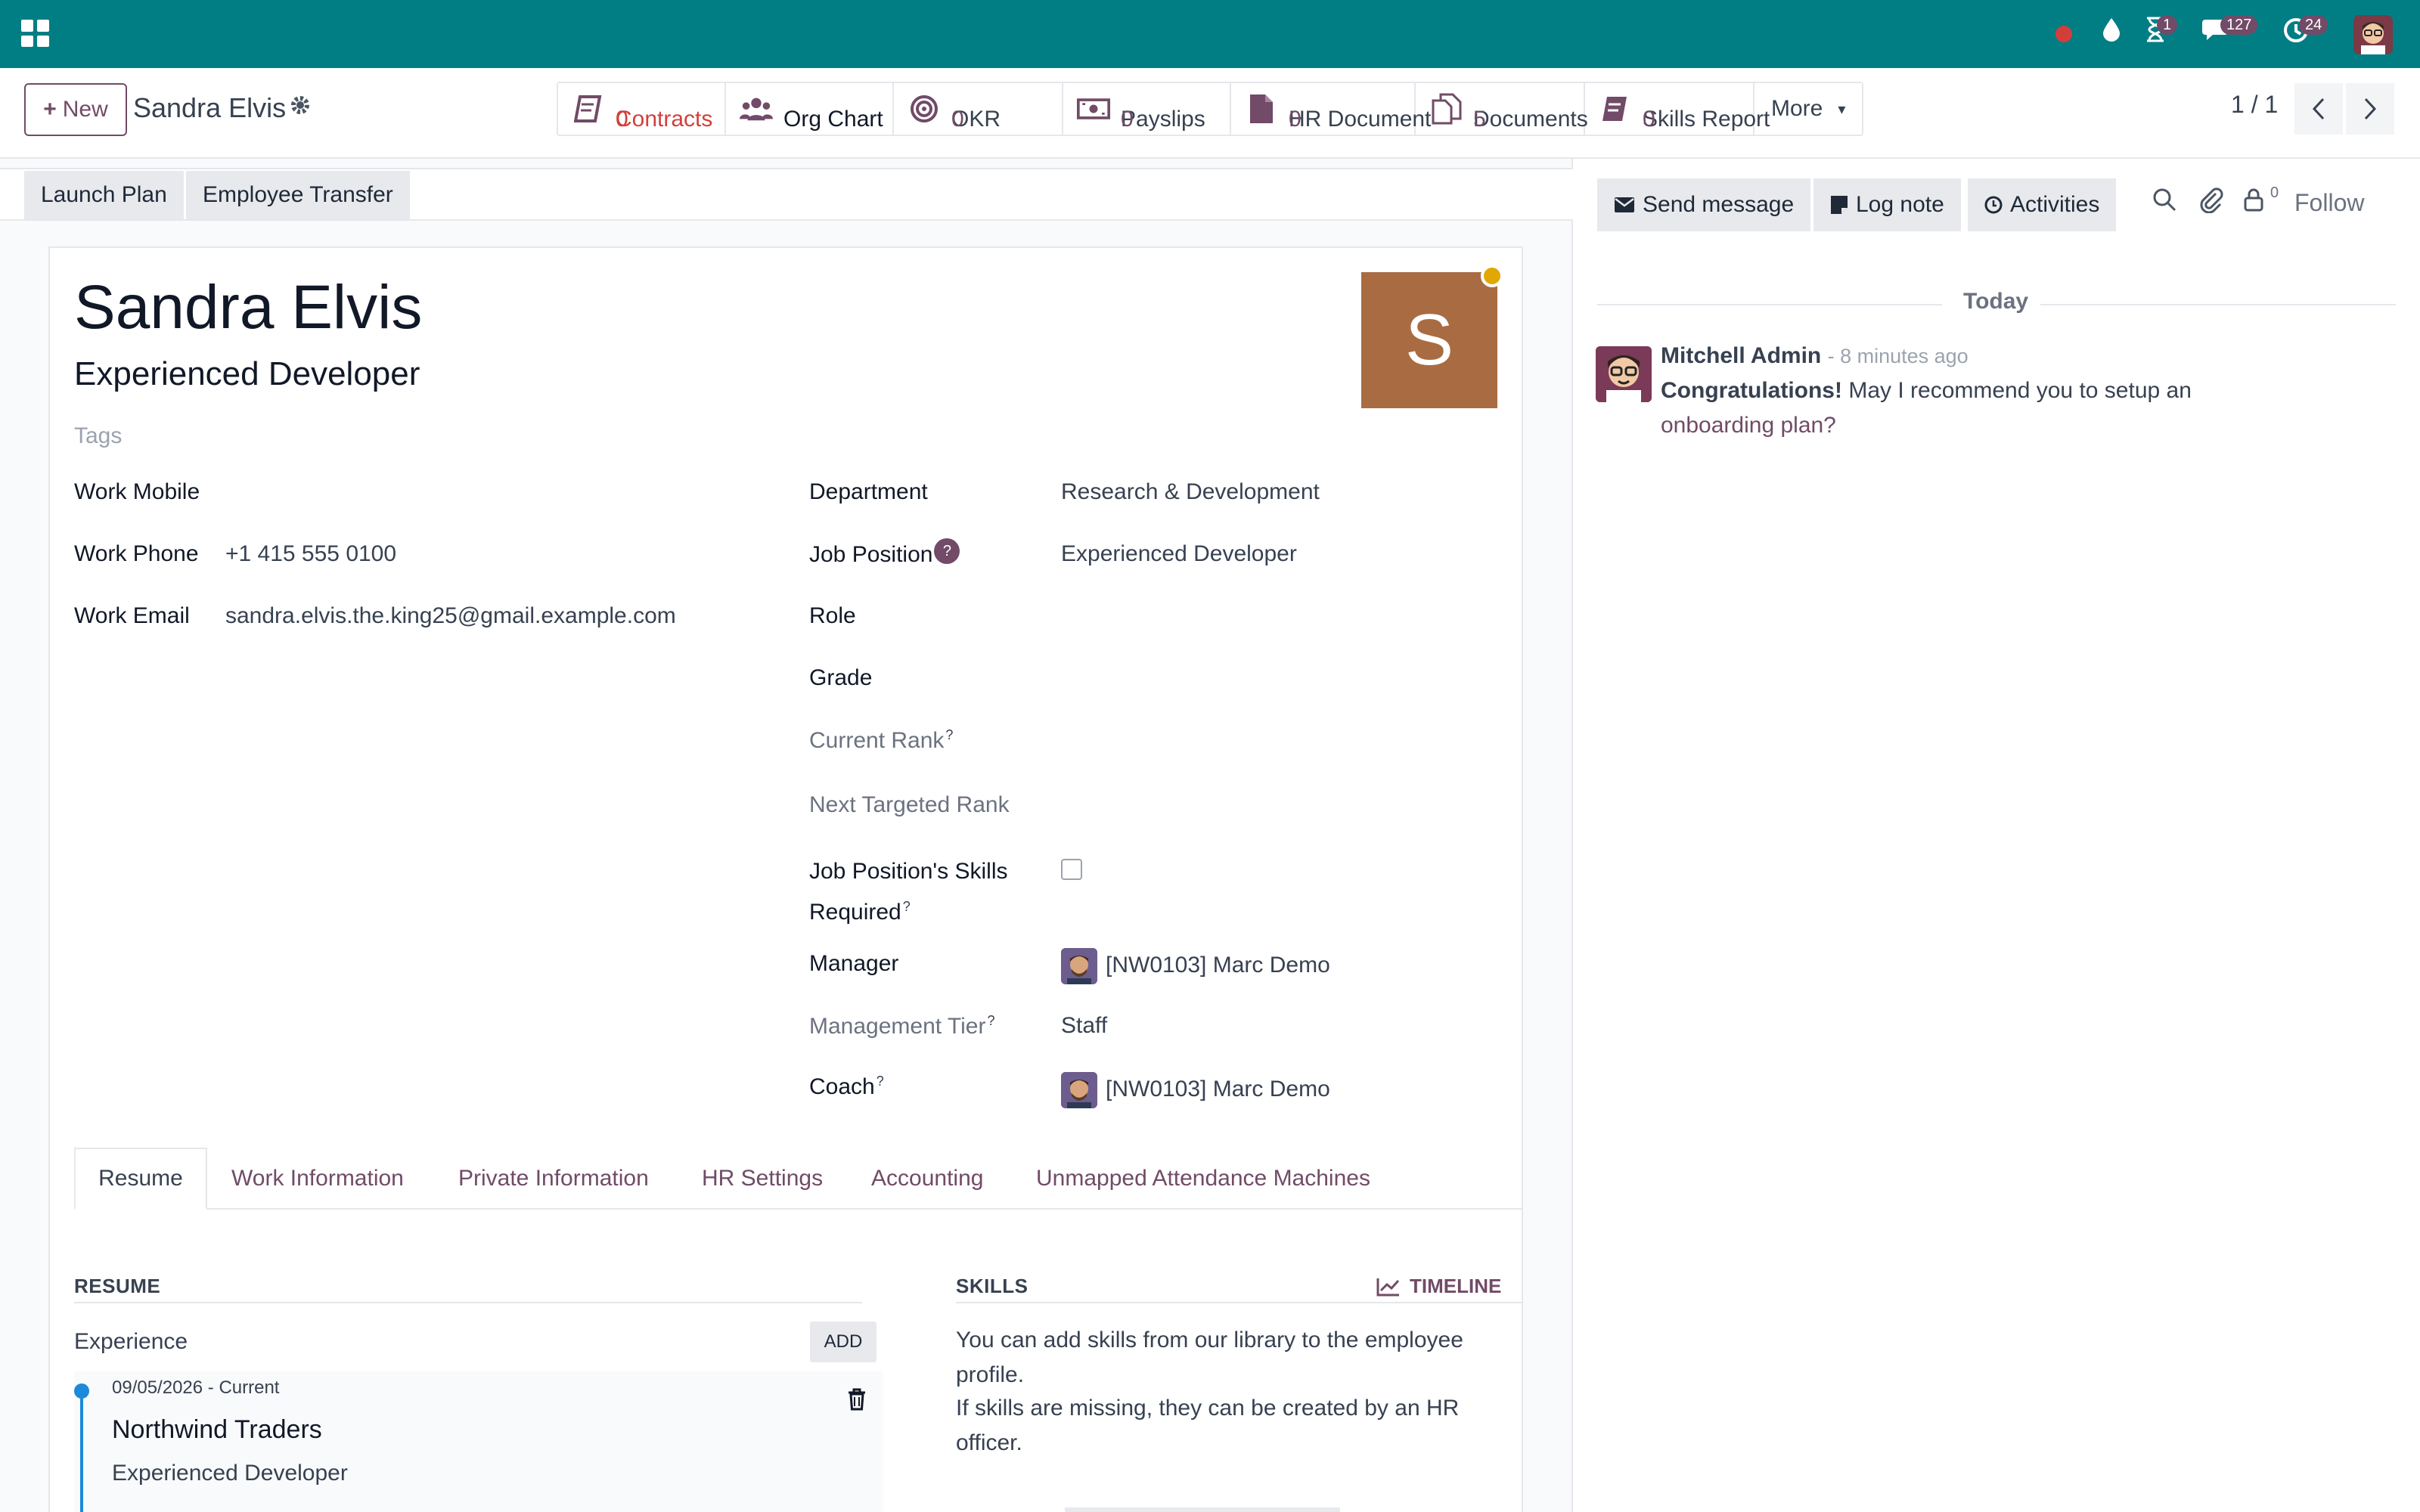 Image resolution: width=2420 pixels, height=1512 pixels. I want to click on today-divider-left, so click(1769, 304).